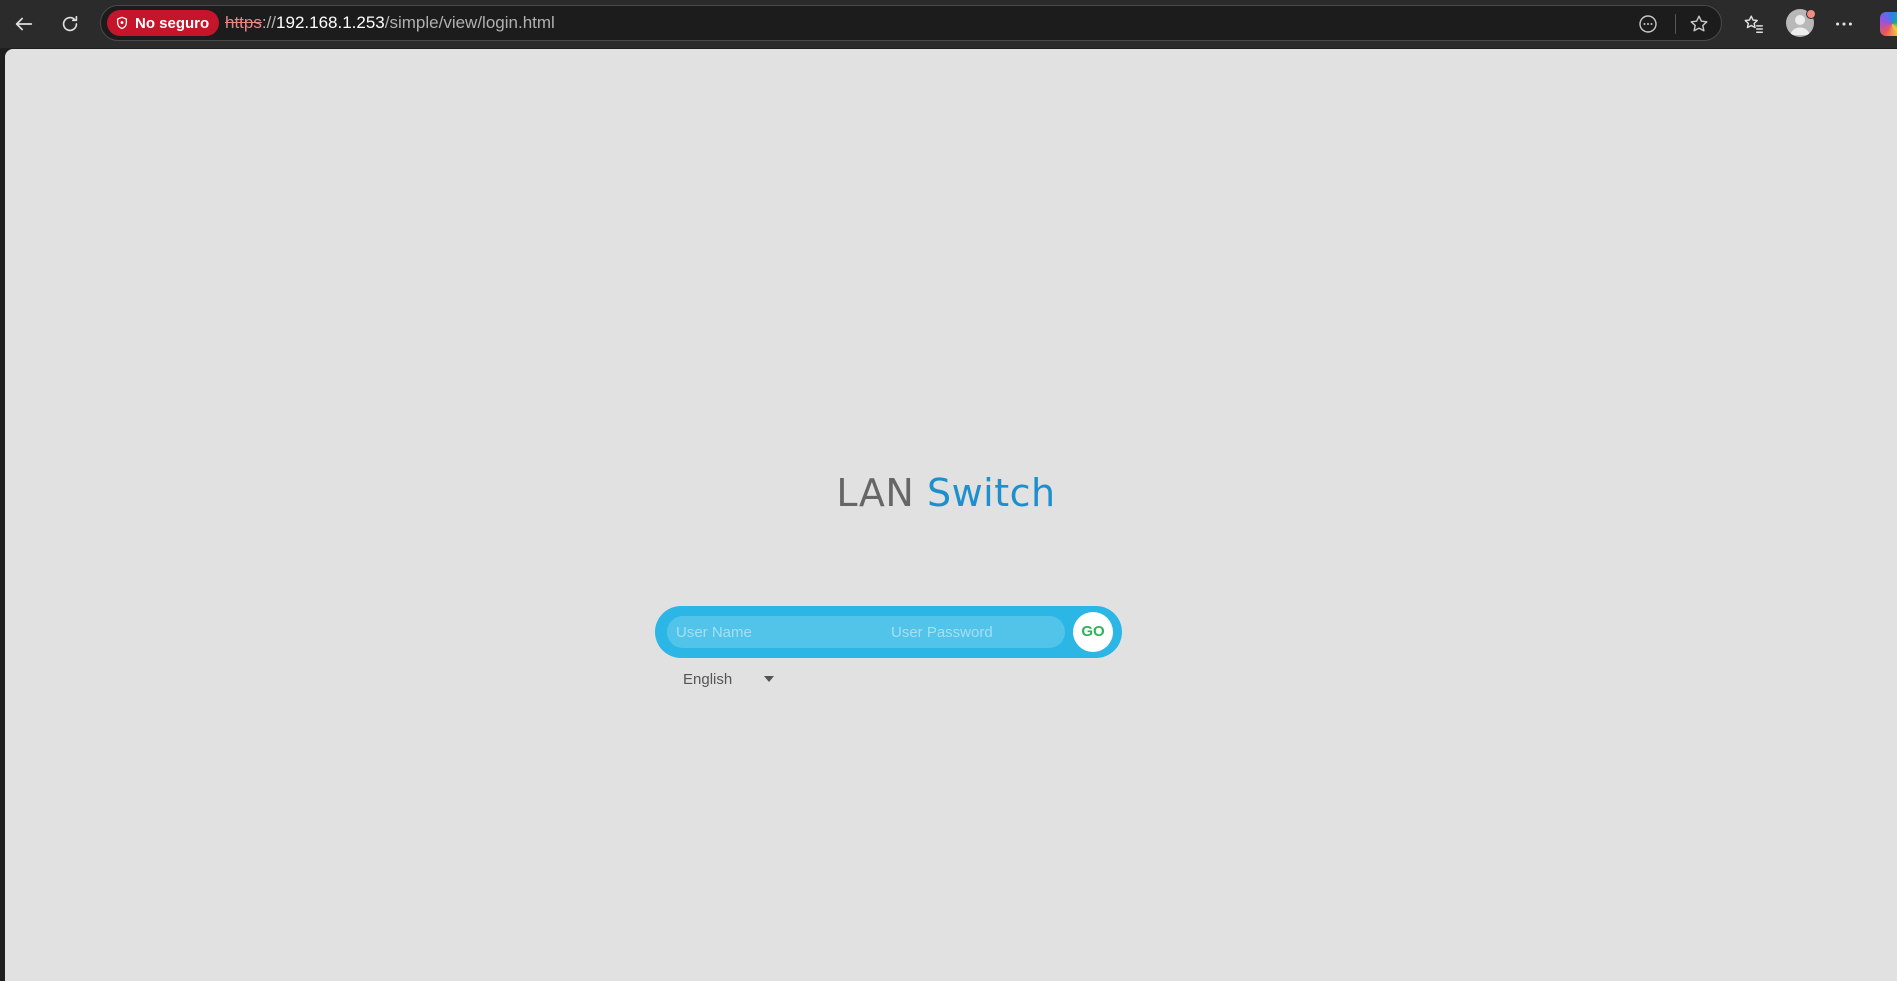 This screenshot has height=981, width=1897. I want to click on password-input, so click(976, 632).